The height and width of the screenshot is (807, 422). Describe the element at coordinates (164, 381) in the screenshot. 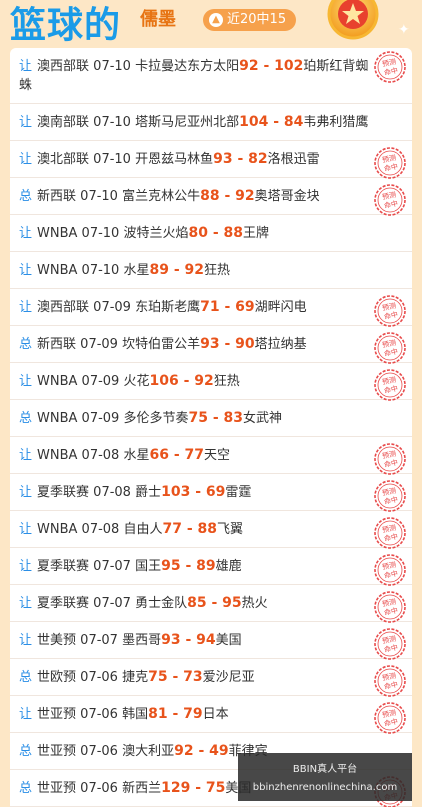

I see `home-score: 106` at that location.